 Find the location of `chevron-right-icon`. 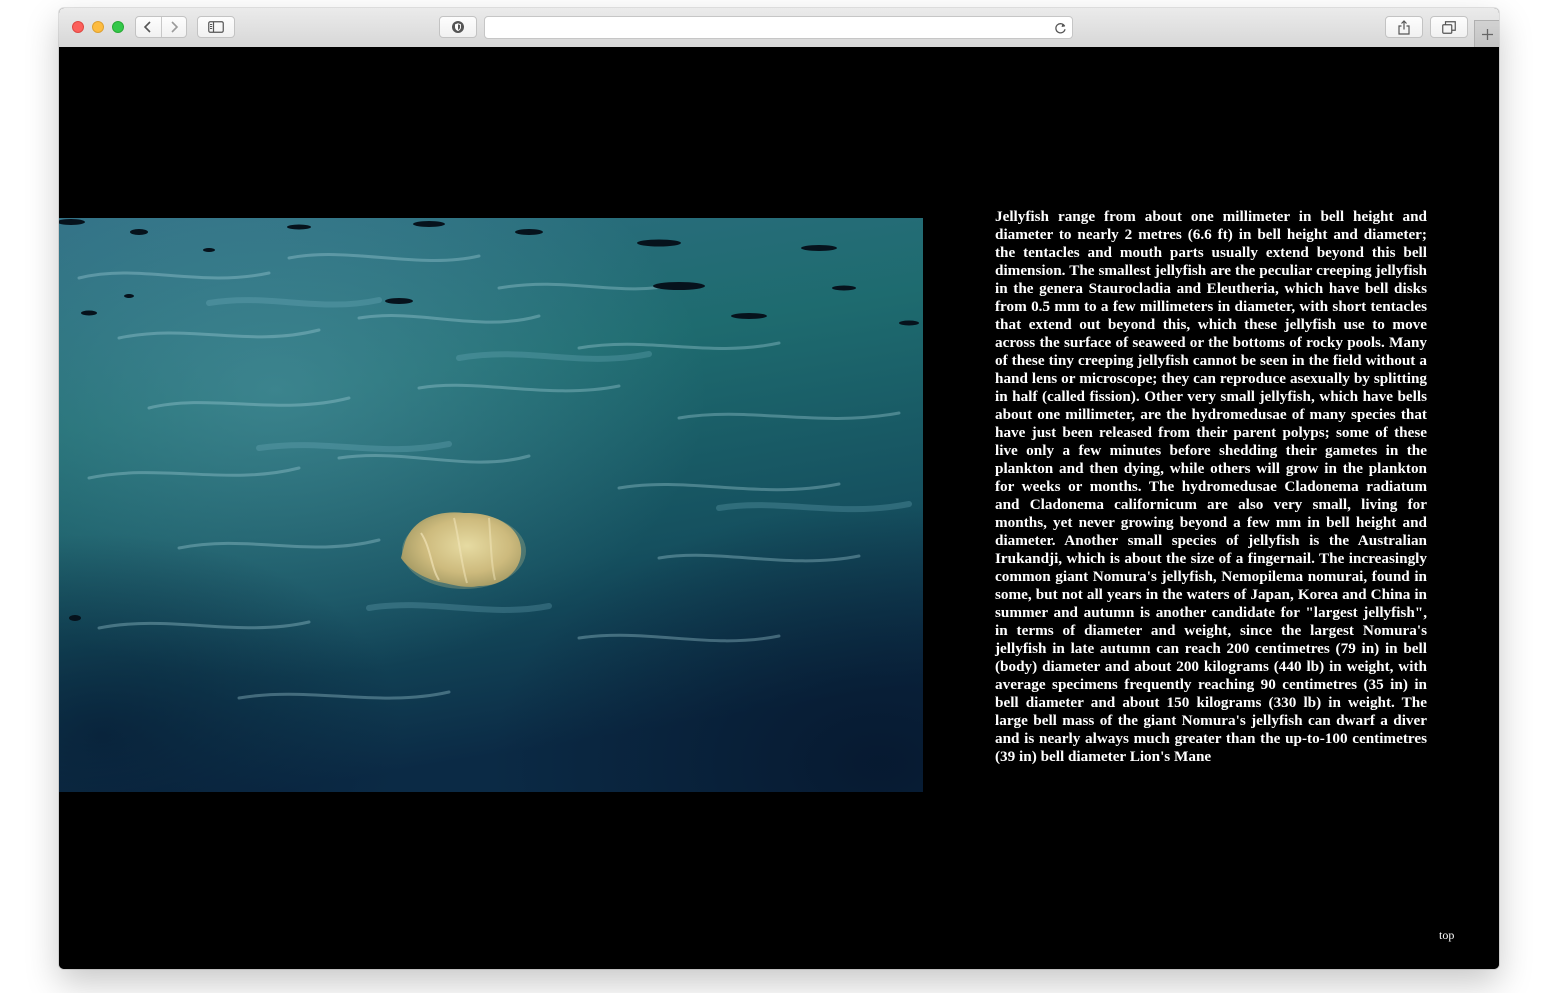

chevron-right-icon is located at coordinates (174, 27).